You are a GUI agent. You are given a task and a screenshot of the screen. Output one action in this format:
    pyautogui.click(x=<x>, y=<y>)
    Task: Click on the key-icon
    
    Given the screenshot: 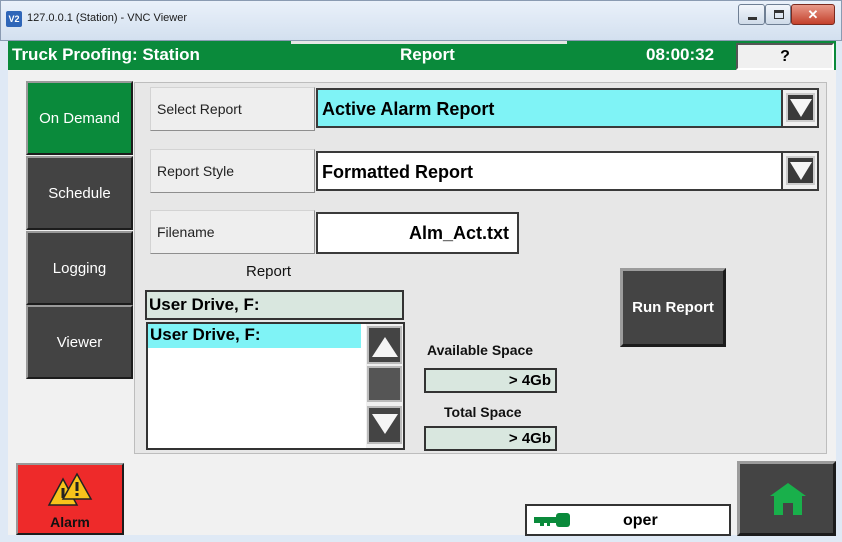 What is the action you would take?
    pyautogui.click(x=552, y=520)
    